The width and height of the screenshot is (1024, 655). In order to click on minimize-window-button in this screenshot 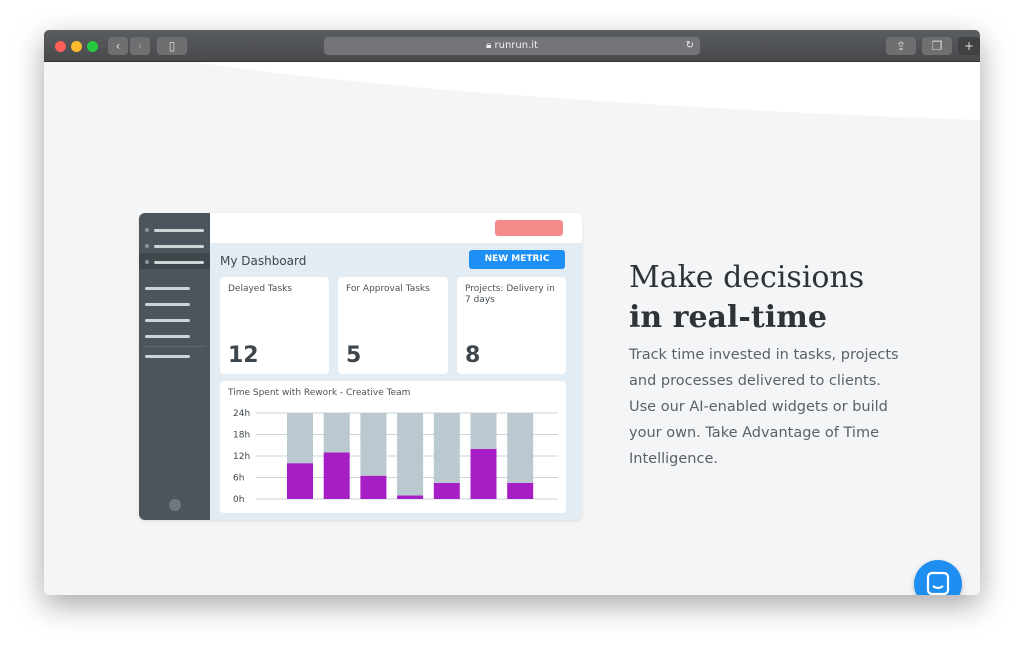, I will do `click(76, 46)`.